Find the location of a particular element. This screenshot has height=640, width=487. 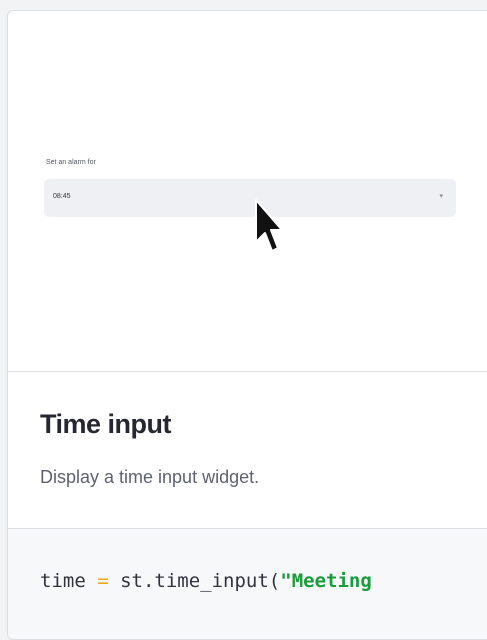

time-input-label: Set an alarm for is located at coordinates (71, 162).